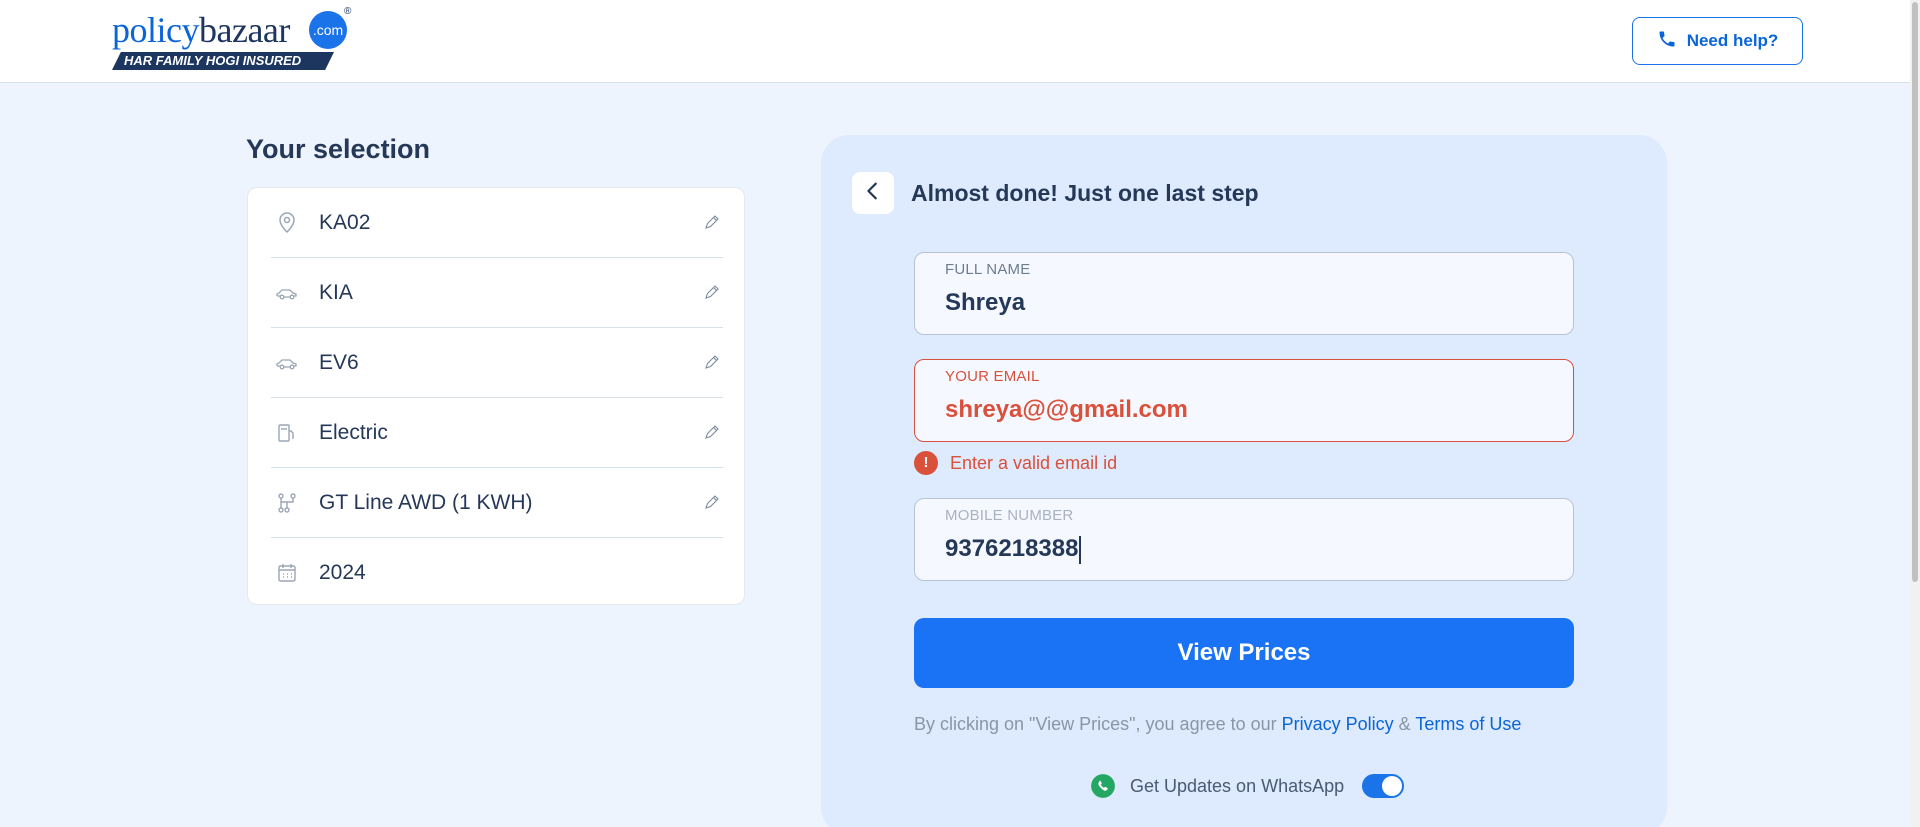 Image resolution: width=1920 pixels, height=827 pixels. I want to click on text-cursor, so click(1080, 549).